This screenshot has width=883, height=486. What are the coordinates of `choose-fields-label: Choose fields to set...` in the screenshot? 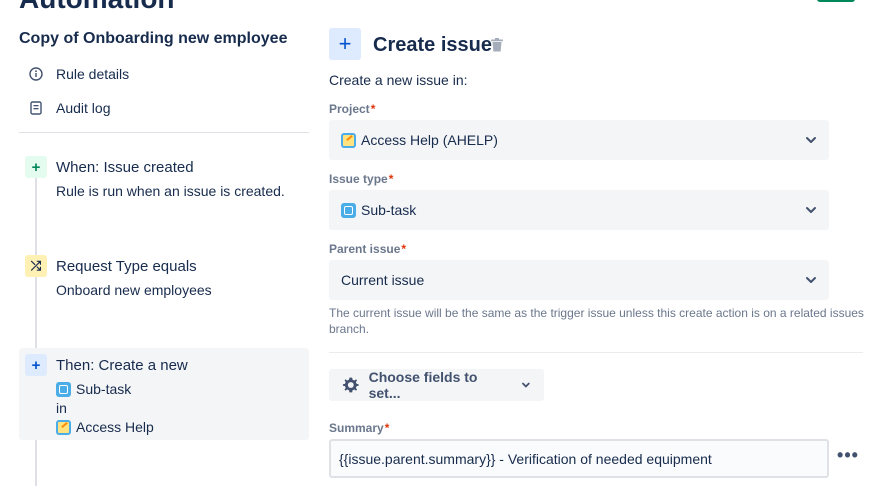 It's located at (423, 385).